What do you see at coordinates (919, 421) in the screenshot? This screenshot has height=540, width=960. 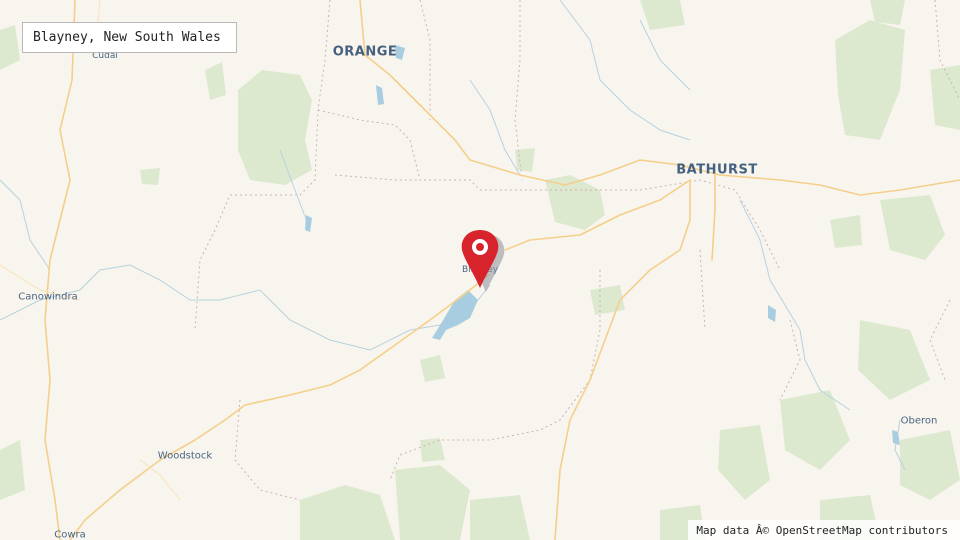 I see `place-label-oberon: Oberon` at bounding box center [919, 421].